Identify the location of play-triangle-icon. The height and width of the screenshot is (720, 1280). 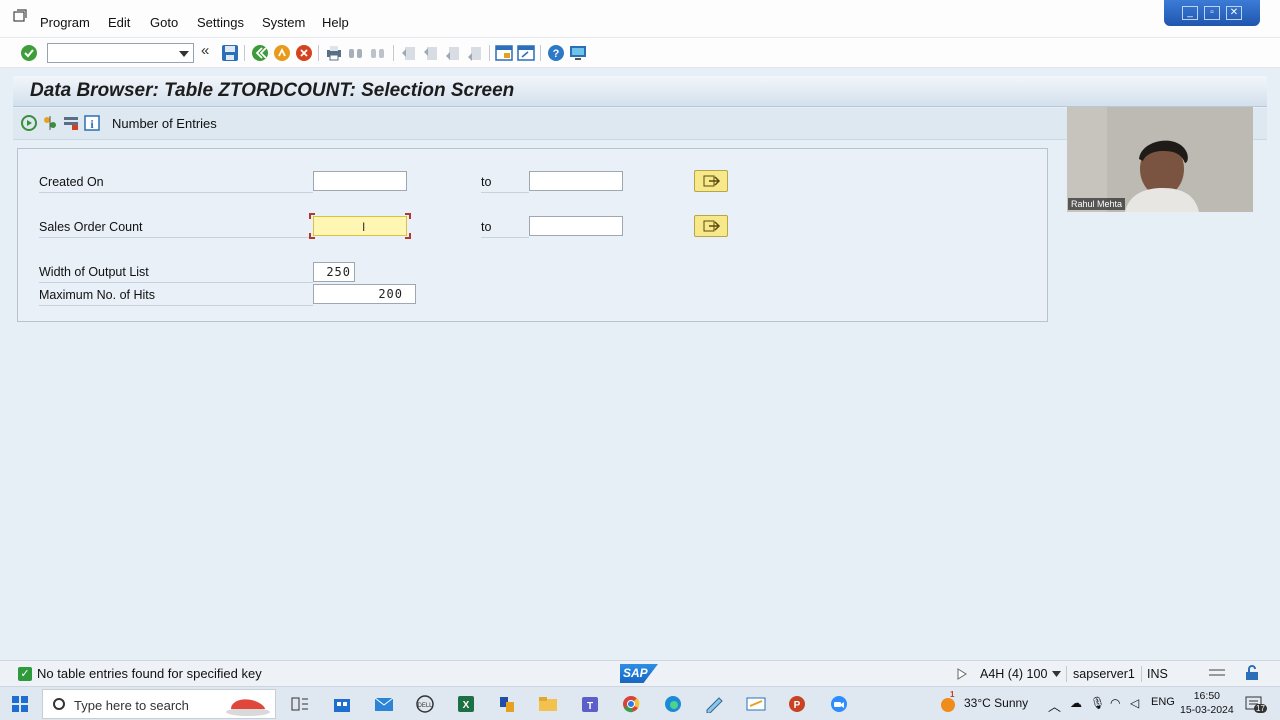
(962, 674).